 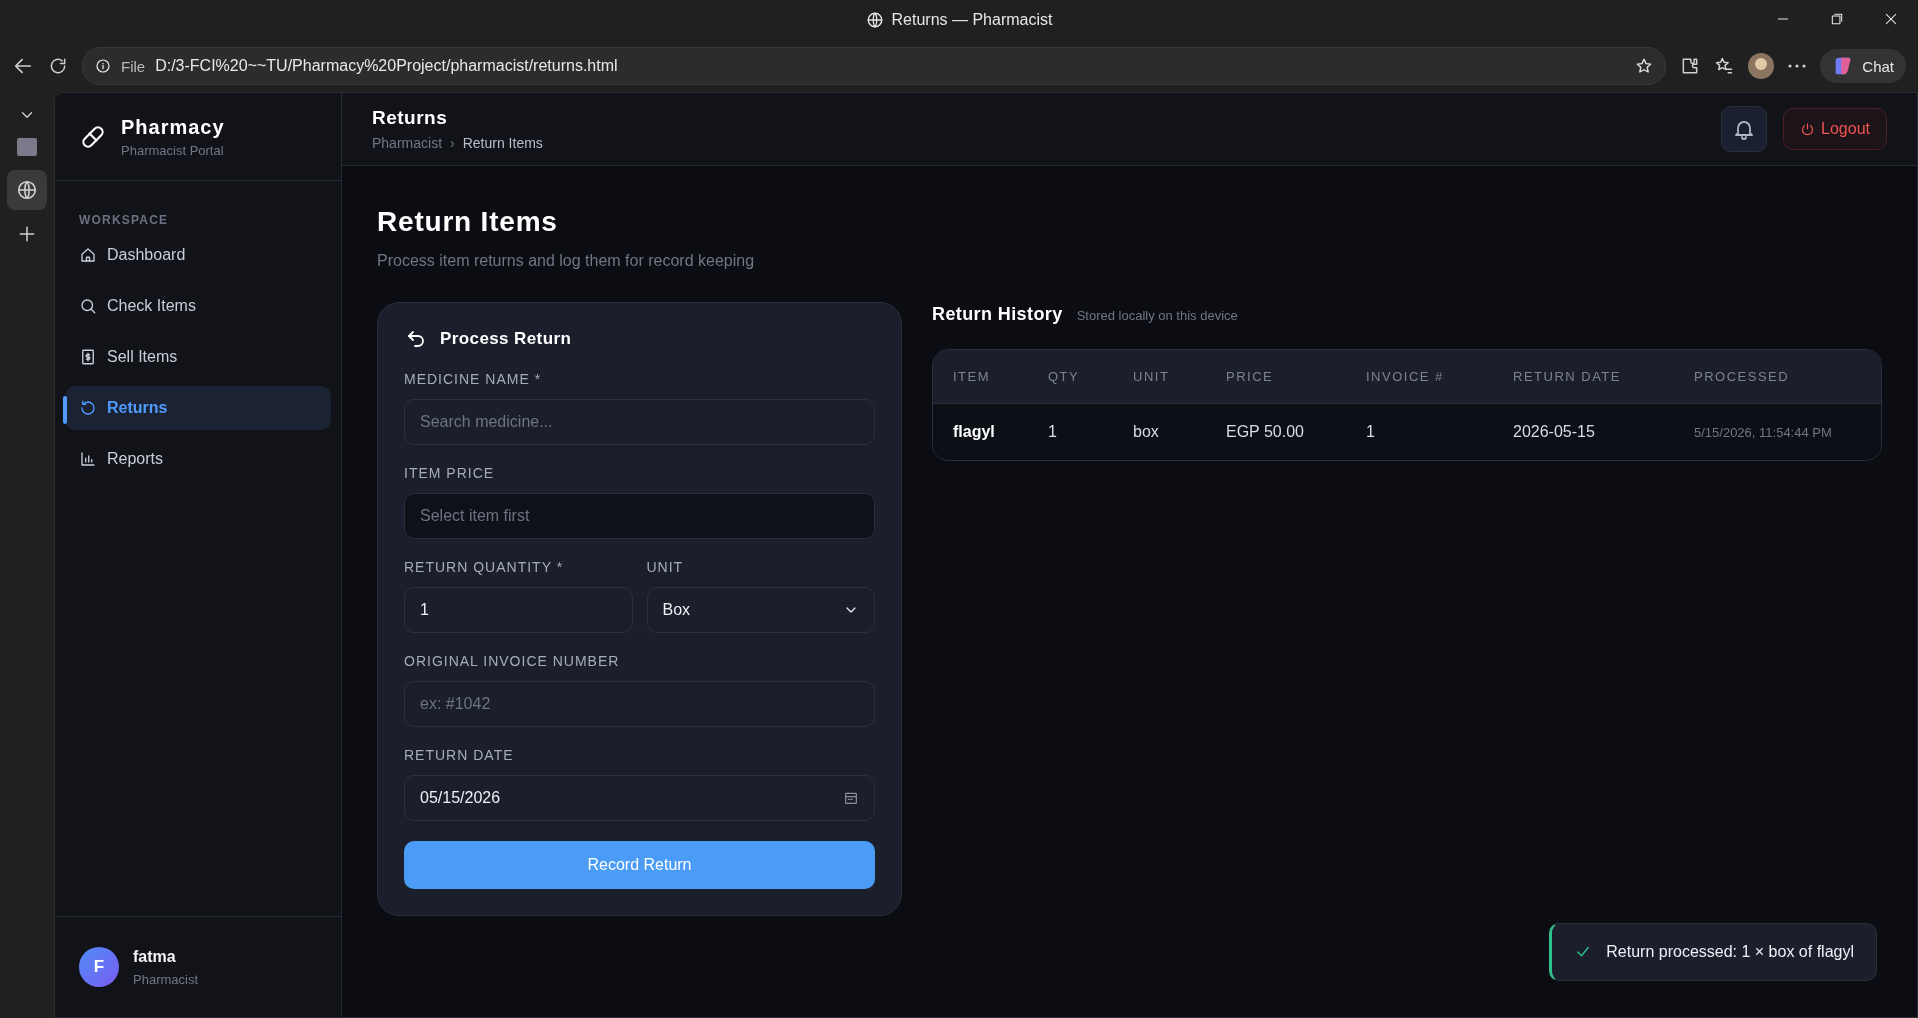 What do you see at coordinates (1763, 432) in the screenshot?
I see `table-cell-text: 5/15/2026, 11:54:44 PM` at bounding box center [1763, 432].